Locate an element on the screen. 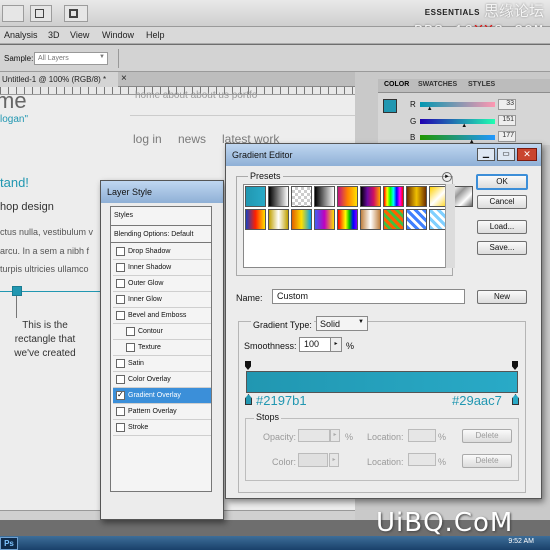 The image size is (550, 550). style-item-drop-shadow: Drop Shadow is located at coordinates (162, 252).